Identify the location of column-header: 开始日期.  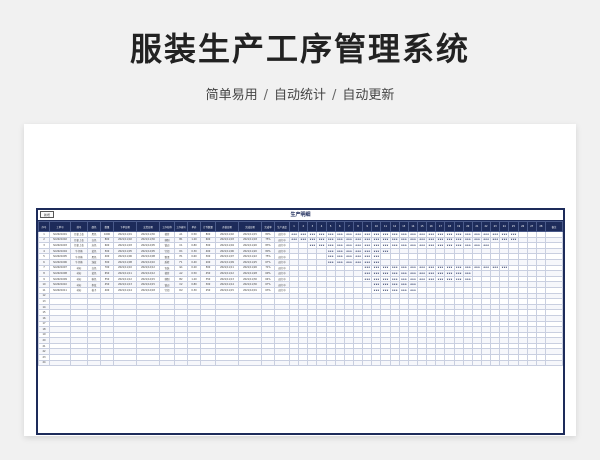
(227, 226).